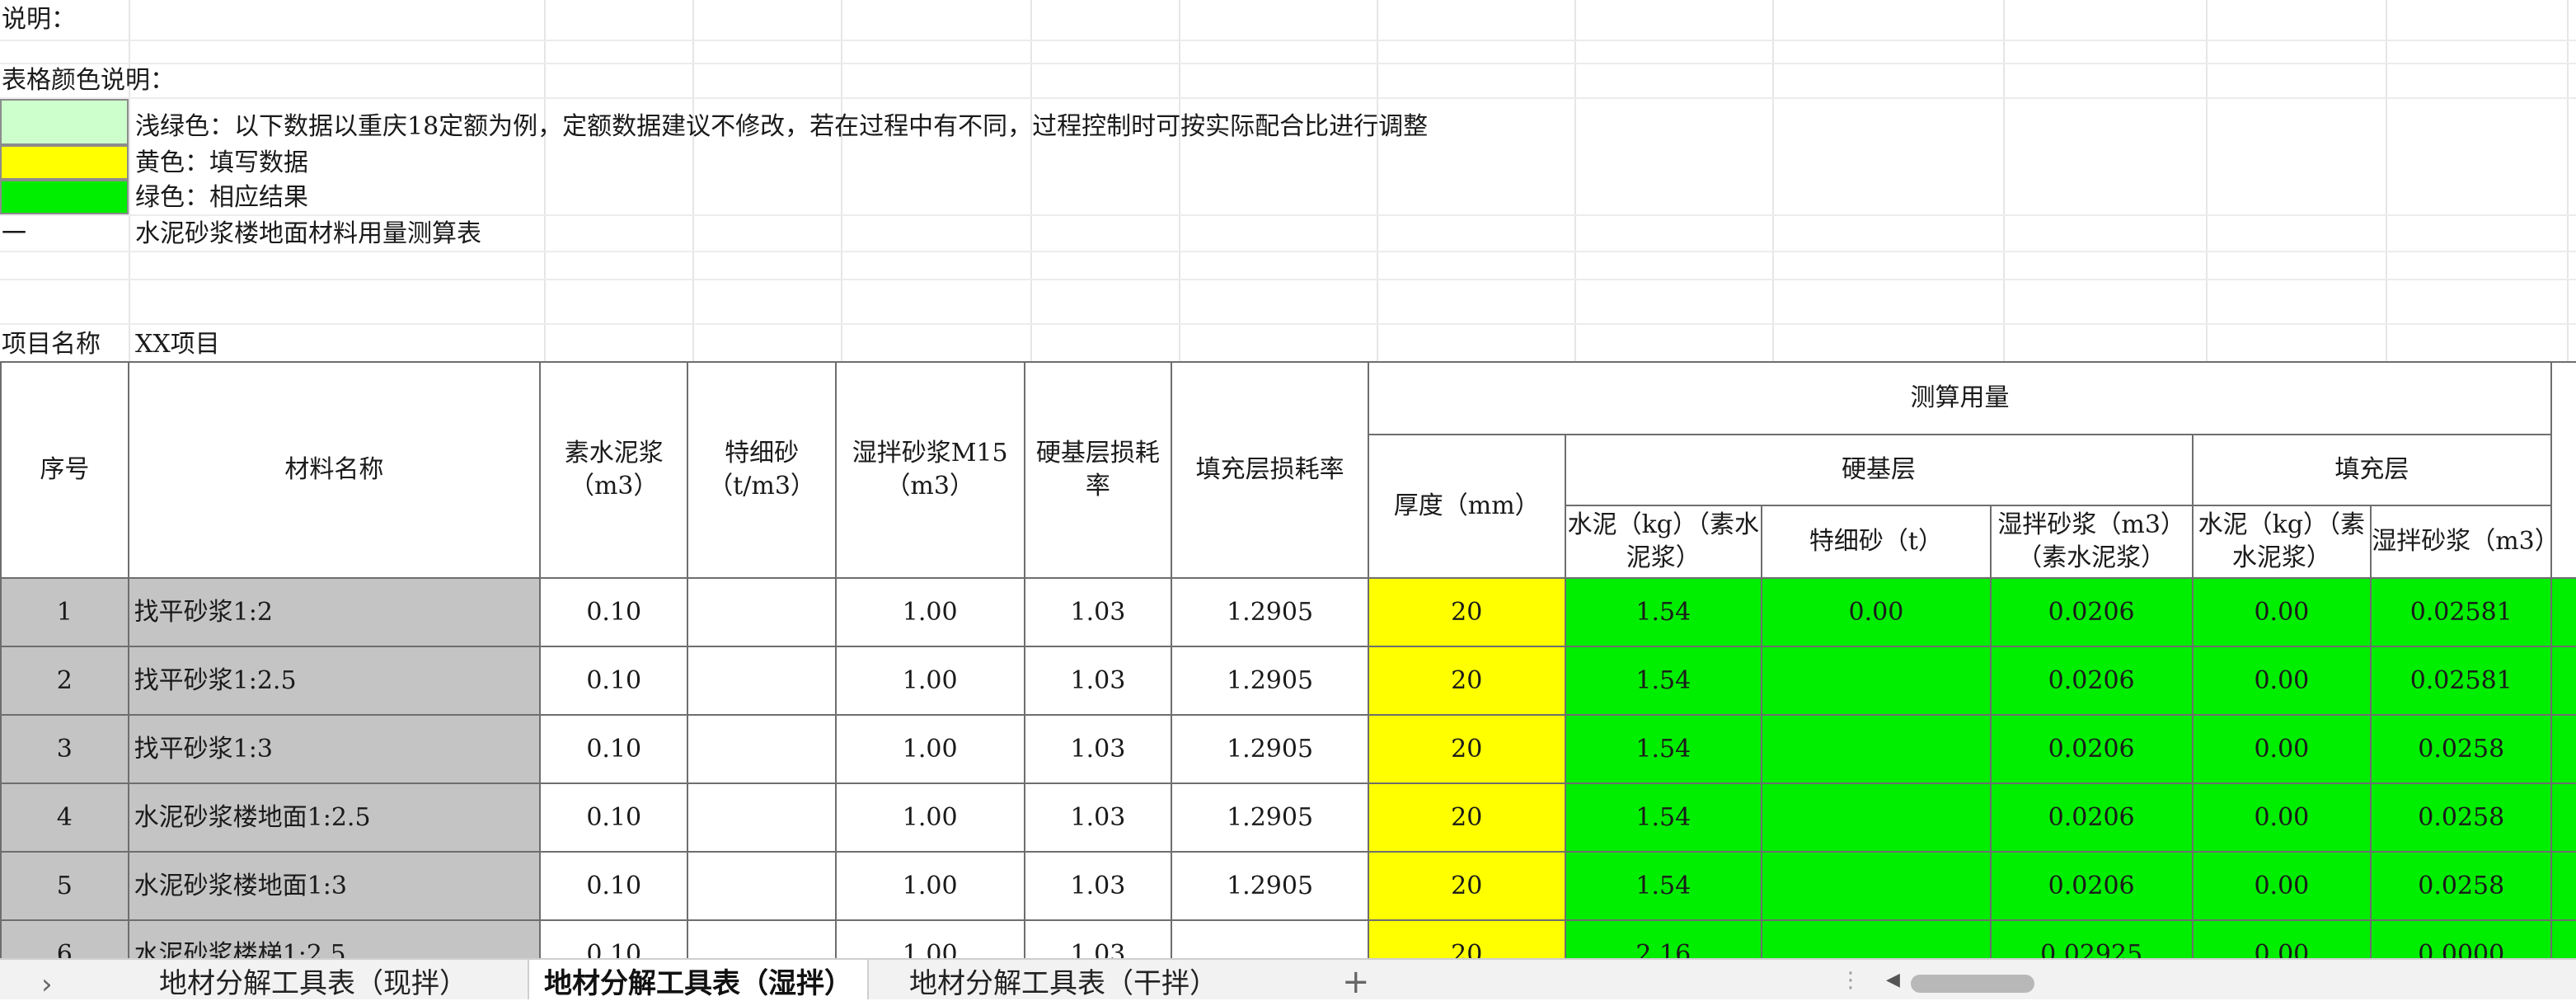  I want to click on row-material-name: 找平砂浆1:3, so click(334, 749).